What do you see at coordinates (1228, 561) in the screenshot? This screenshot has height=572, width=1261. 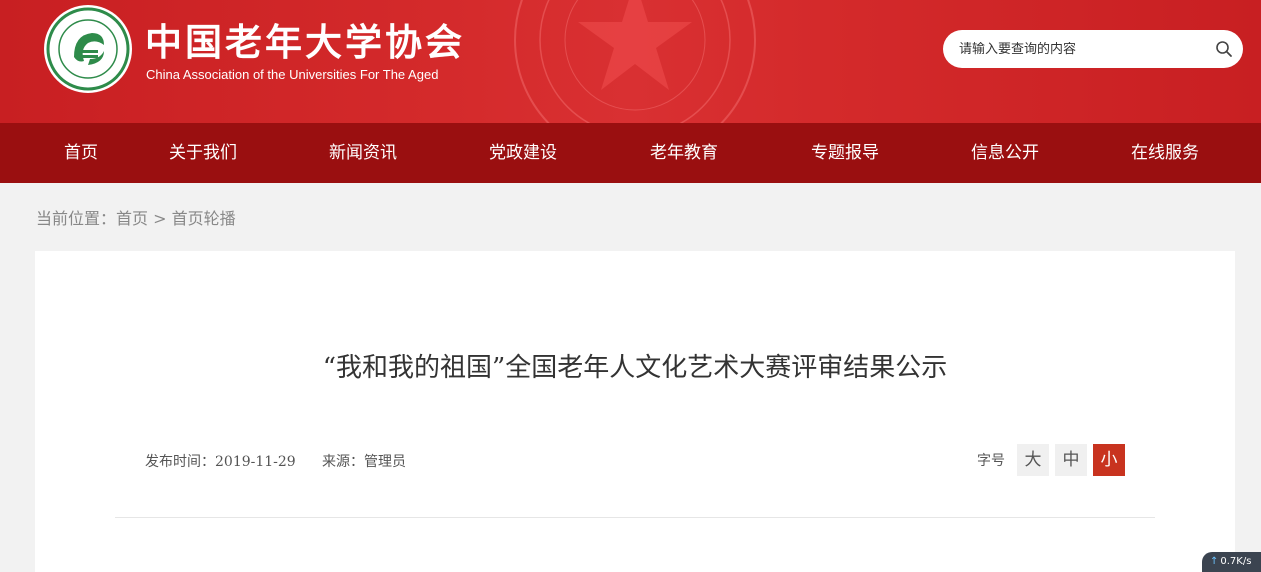 I see `speed-value: 0.7` at bounding box center [1228, 561].